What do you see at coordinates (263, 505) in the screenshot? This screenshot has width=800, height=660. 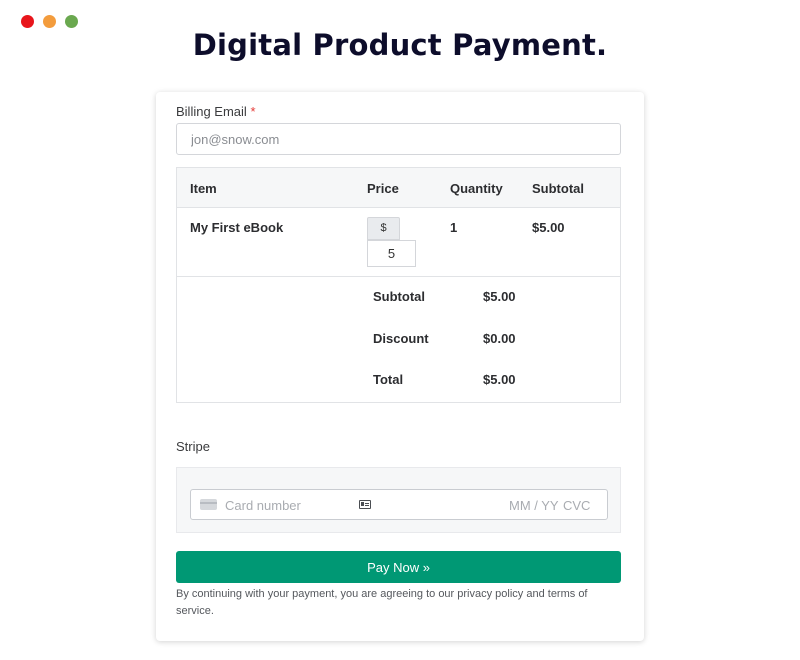 I see `card-number-placeholder: Card number` at bounding box center [263, 505].